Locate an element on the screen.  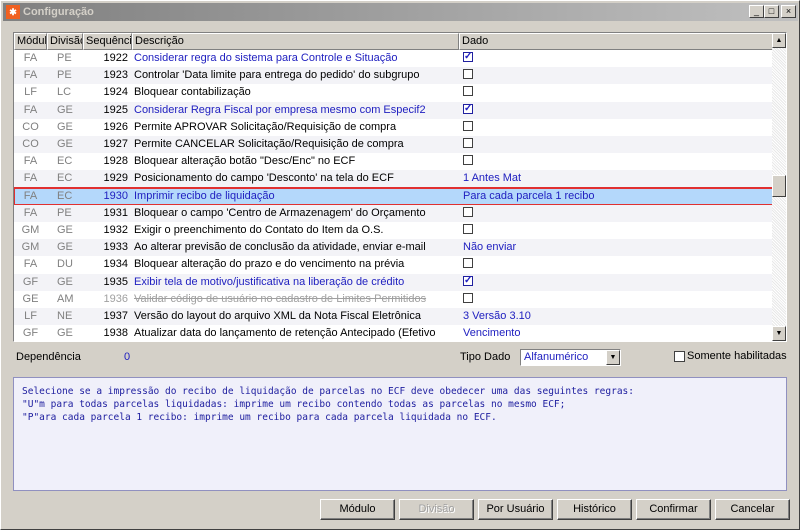
chevron-down-icon: ▼ is located at coordinates (613, 357).